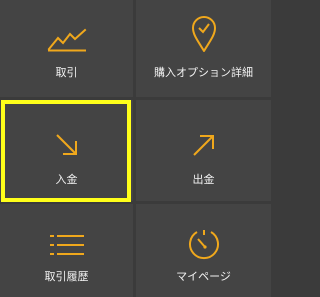 The height and width of the screenshot is (297, 320). I want to click on menu-tile-label: 購入オプション詳細, so click(203, 72).